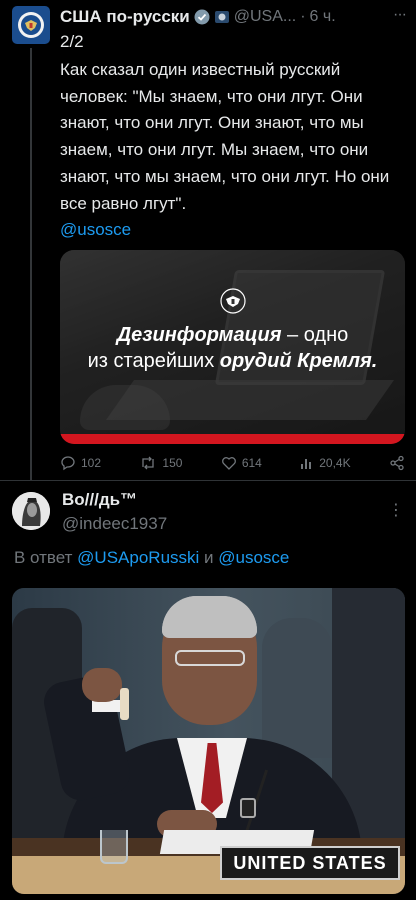  What do you see at coordinates (396, 510) in the screenshot?
I see `more-options-vertical-icon: ⋮` at bounding box center [396, 510].